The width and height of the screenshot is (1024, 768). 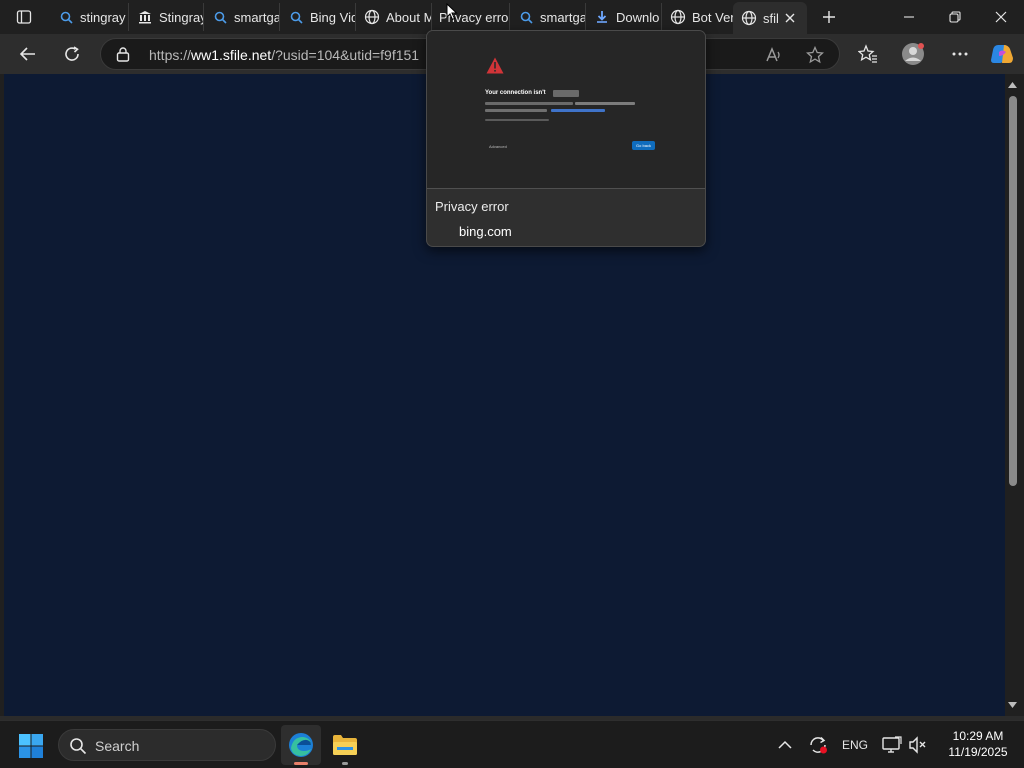 What do you see at coordinates (495, 65) in the screenshot?
I see `warning-icon` at bounding box center [495, 65].